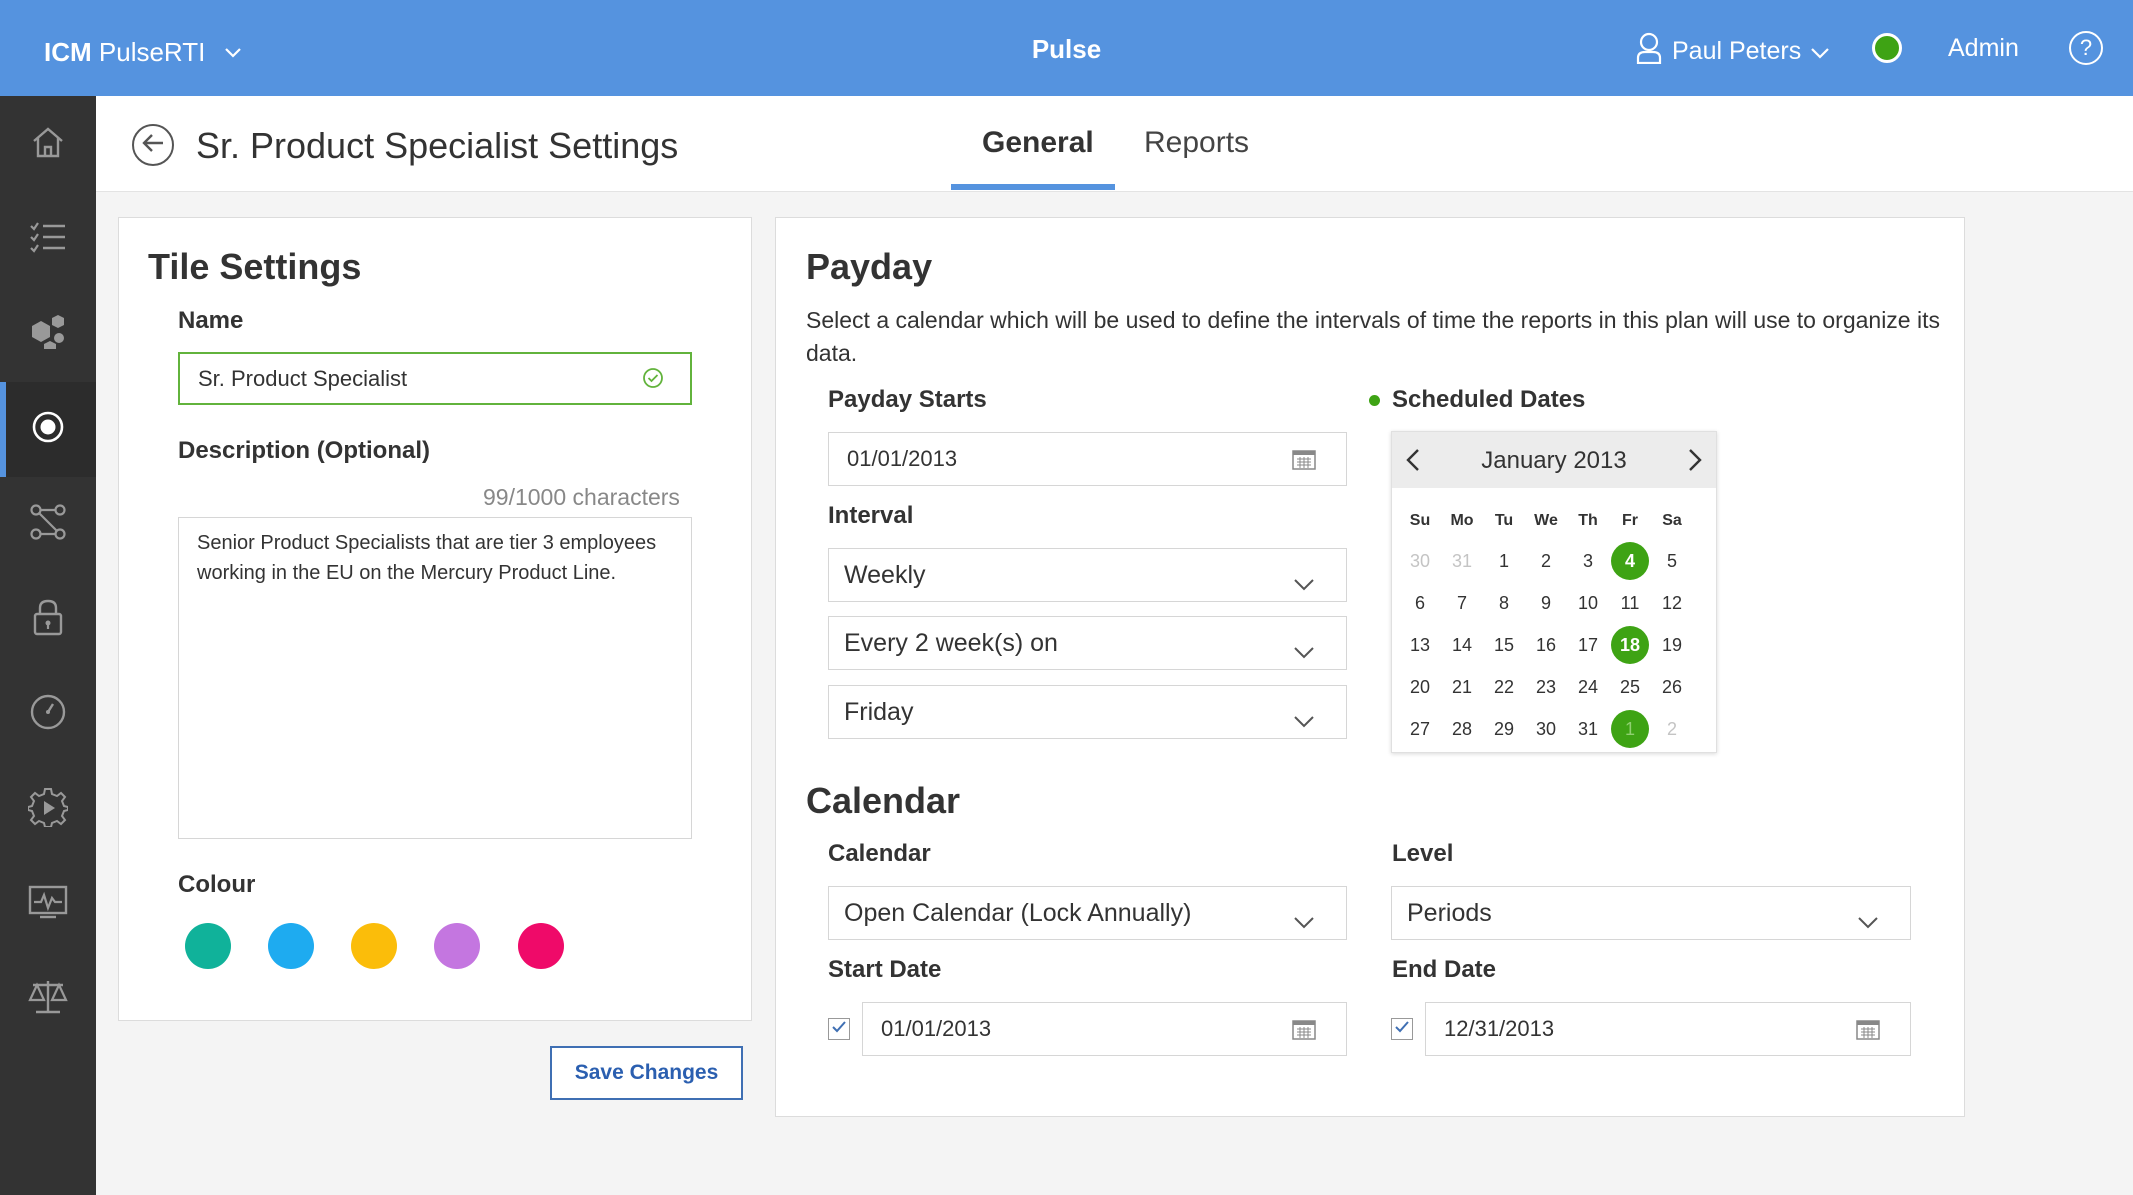 This screenshot has width=2133, height=1195. I want to click on calendar-day: 1, so click(1504, 561).